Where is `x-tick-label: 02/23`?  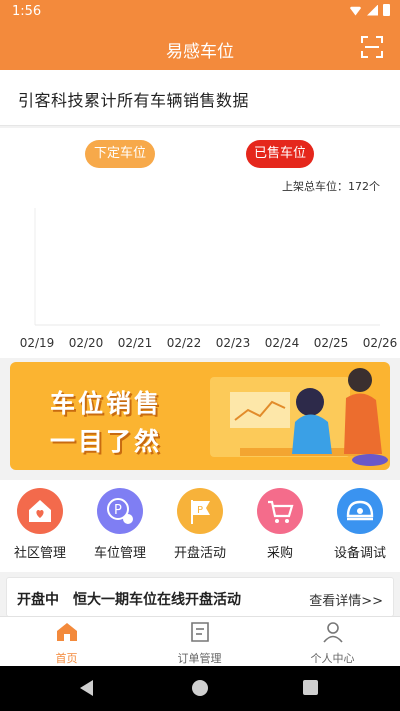
x-tick-label: 02/23 is located at coordinates (233, 343).